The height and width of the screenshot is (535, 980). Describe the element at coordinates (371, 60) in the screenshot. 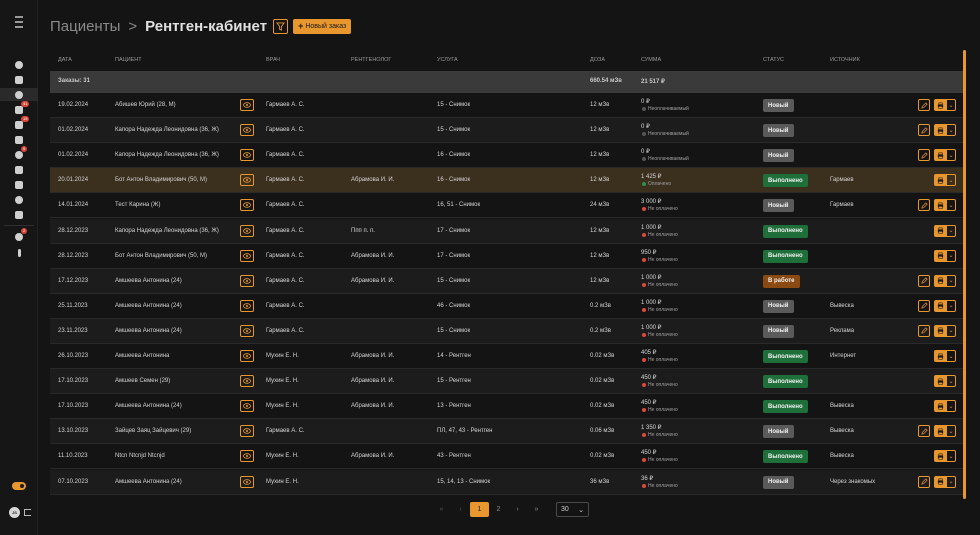

I see `col-radiologist: РЕНТГЕНОЛОГ` at that location.